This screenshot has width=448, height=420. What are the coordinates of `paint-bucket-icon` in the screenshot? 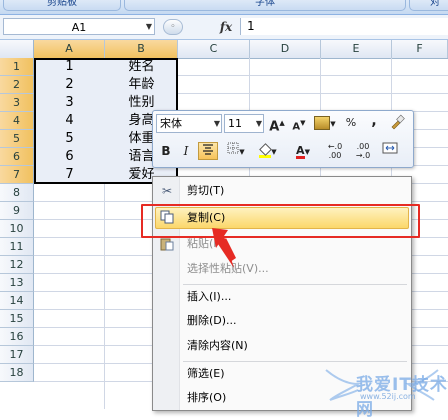 It's located at (266, 150).